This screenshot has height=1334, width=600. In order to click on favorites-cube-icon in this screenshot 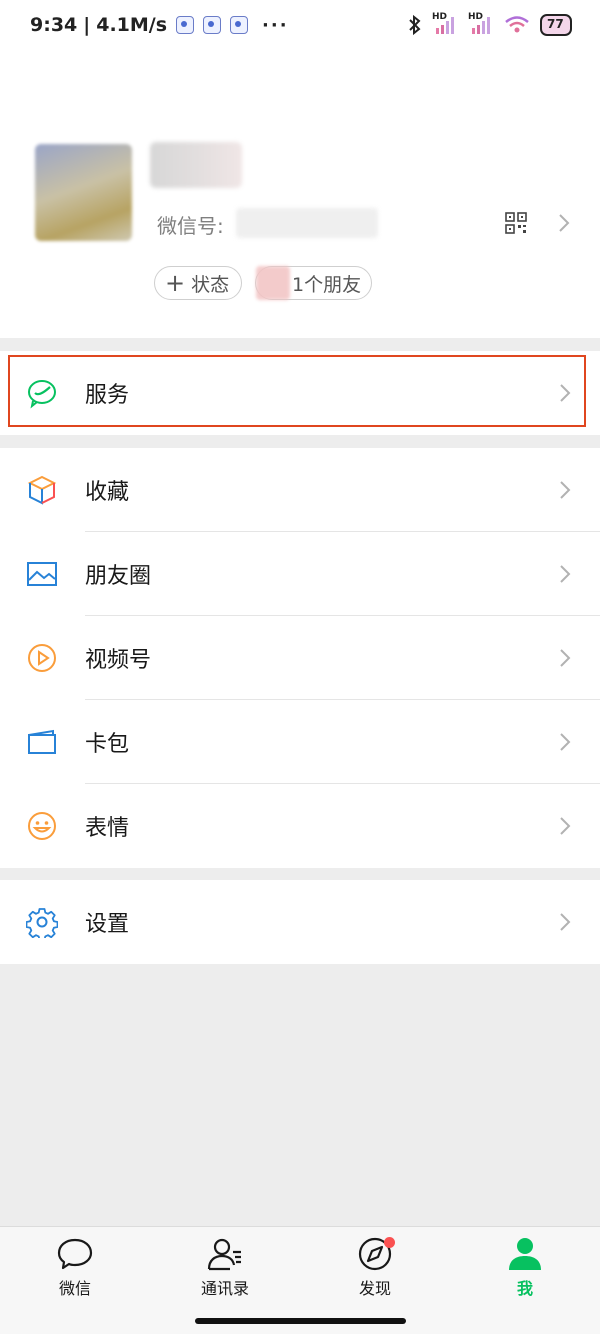, I will do `click(42, 490)`.